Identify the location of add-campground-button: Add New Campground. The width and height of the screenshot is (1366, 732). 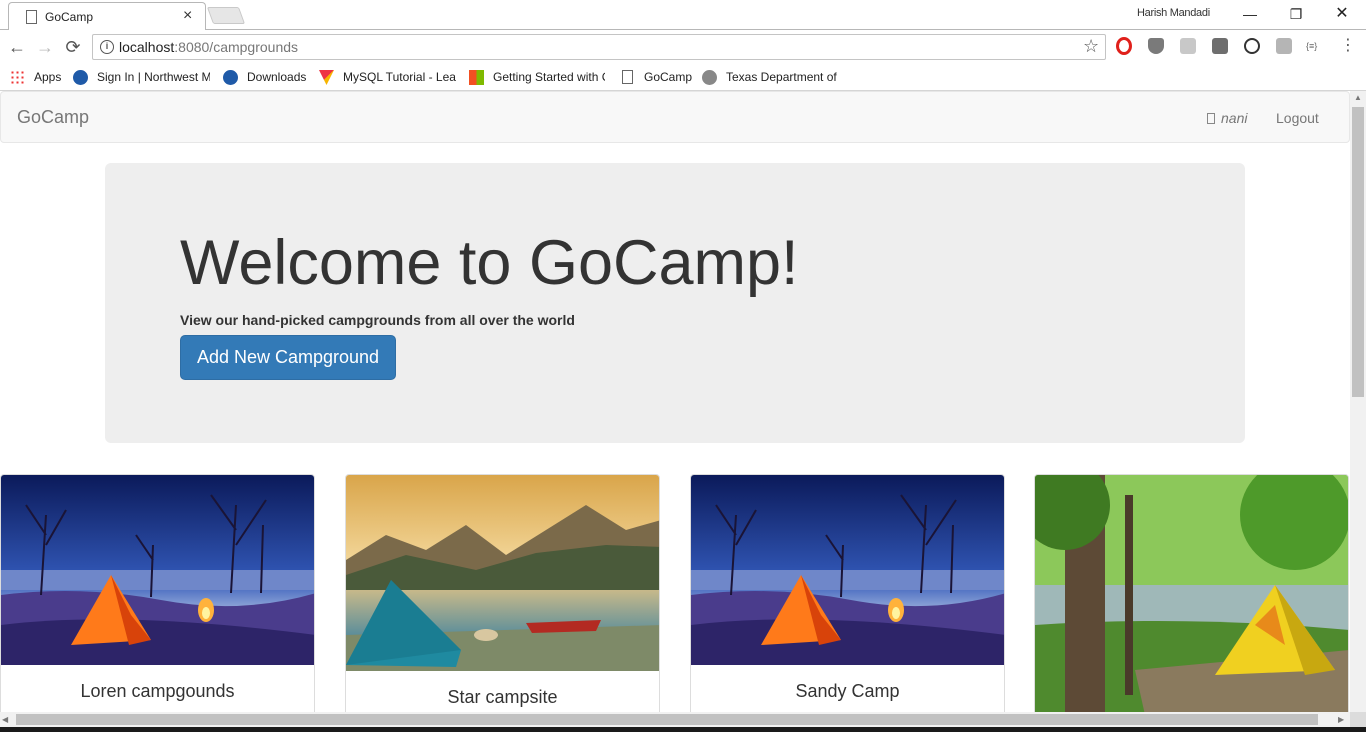
(288, 357).